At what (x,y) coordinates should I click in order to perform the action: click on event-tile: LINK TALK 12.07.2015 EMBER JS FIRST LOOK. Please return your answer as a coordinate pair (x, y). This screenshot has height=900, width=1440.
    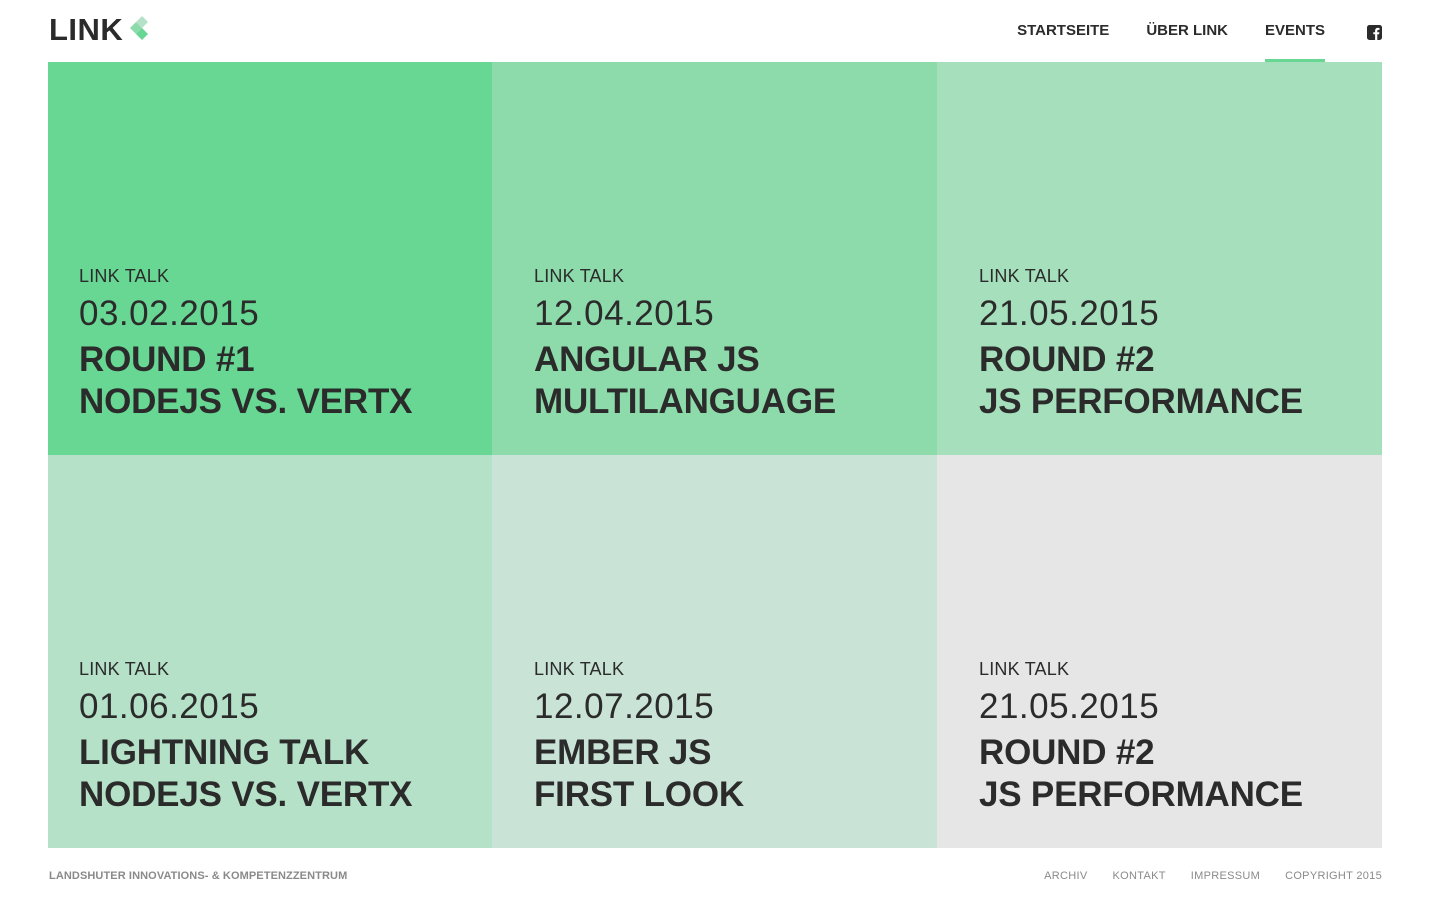
    Looking at the image, I should click on (714, 651).